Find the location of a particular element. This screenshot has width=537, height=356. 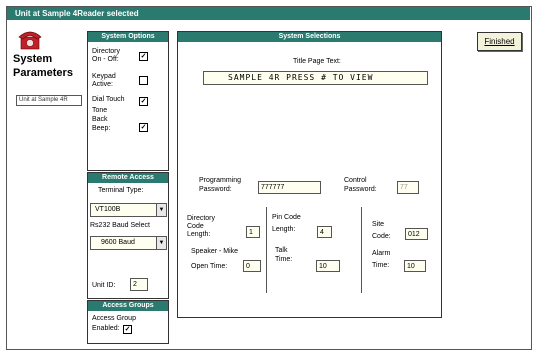

dial-touch-label: Dial Touch is located at coordinates (108, 99).